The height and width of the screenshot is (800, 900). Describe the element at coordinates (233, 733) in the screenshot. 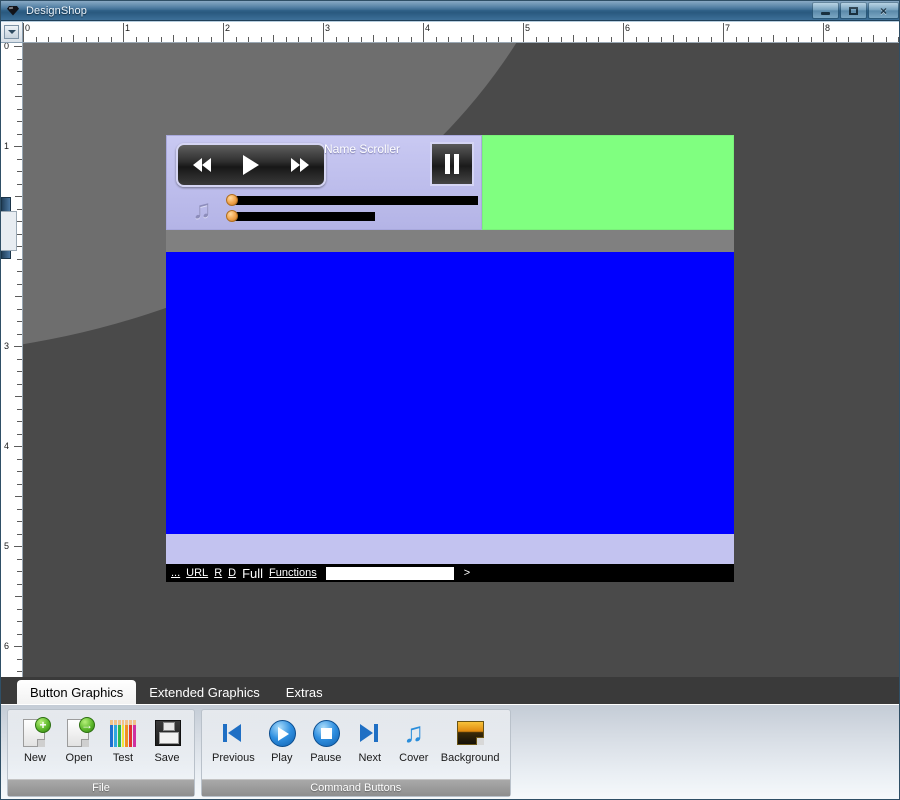

I see `skip-previous-icon` at that location.